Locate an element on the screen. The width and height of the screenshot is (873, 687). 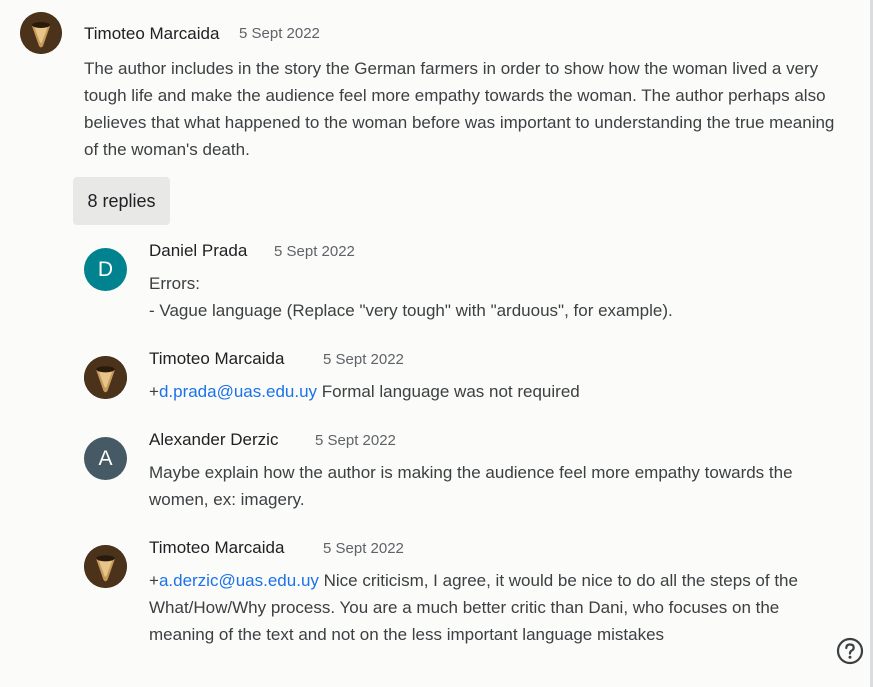
avatar: A is located at coordinates (105, 458).